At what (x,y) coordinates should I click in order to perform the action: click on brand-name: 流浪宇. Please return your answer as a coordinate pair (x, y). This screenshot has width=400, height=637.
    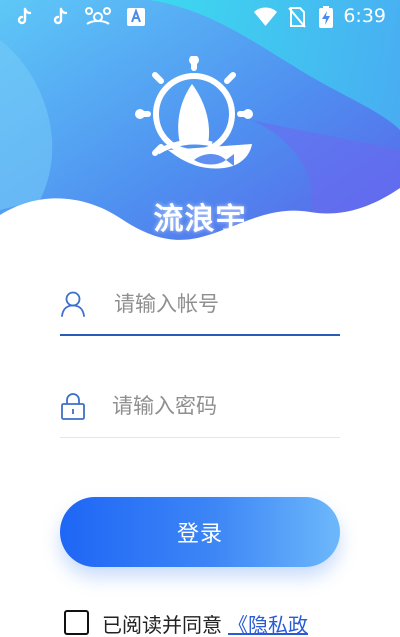
    Looking at the image, I should click on (200, 219).